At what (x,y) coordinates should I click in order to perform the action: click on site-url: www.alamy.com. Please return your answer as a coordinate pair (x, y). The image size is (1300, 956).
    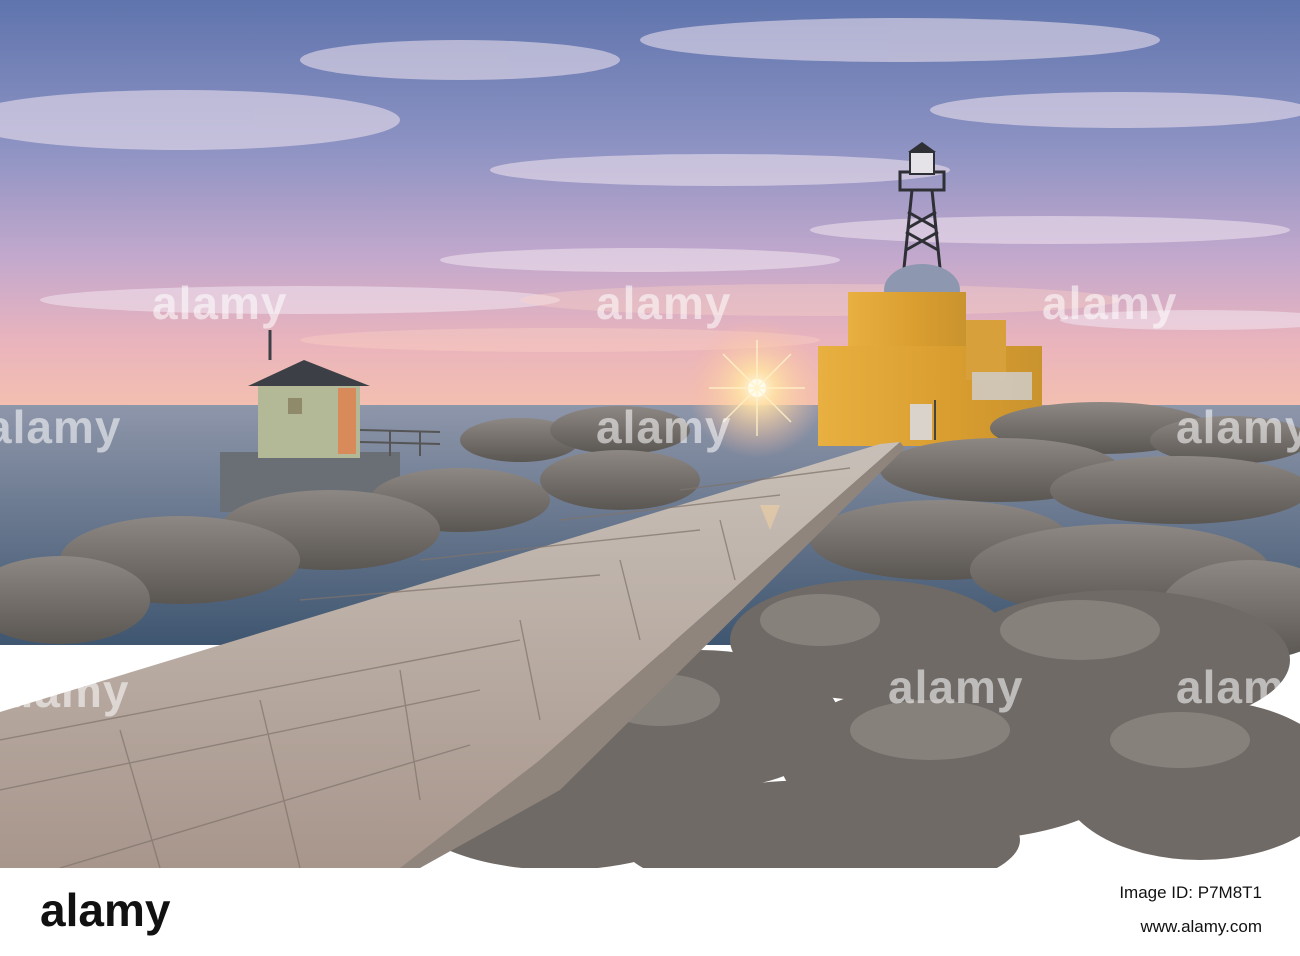
    Looking at the image, I should click on (1201, 926).